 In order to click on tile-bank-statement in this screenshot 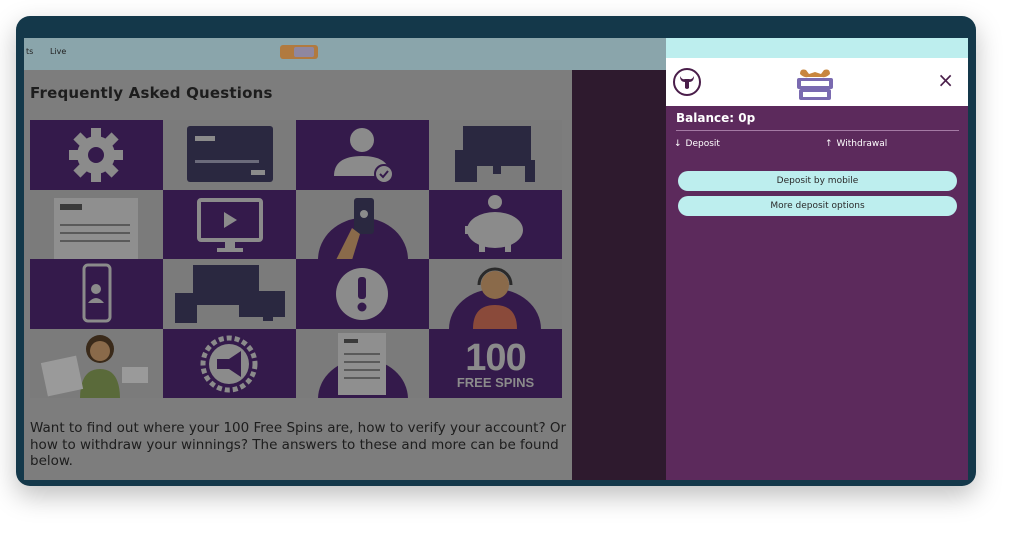, I will do `click(96, 224)`.